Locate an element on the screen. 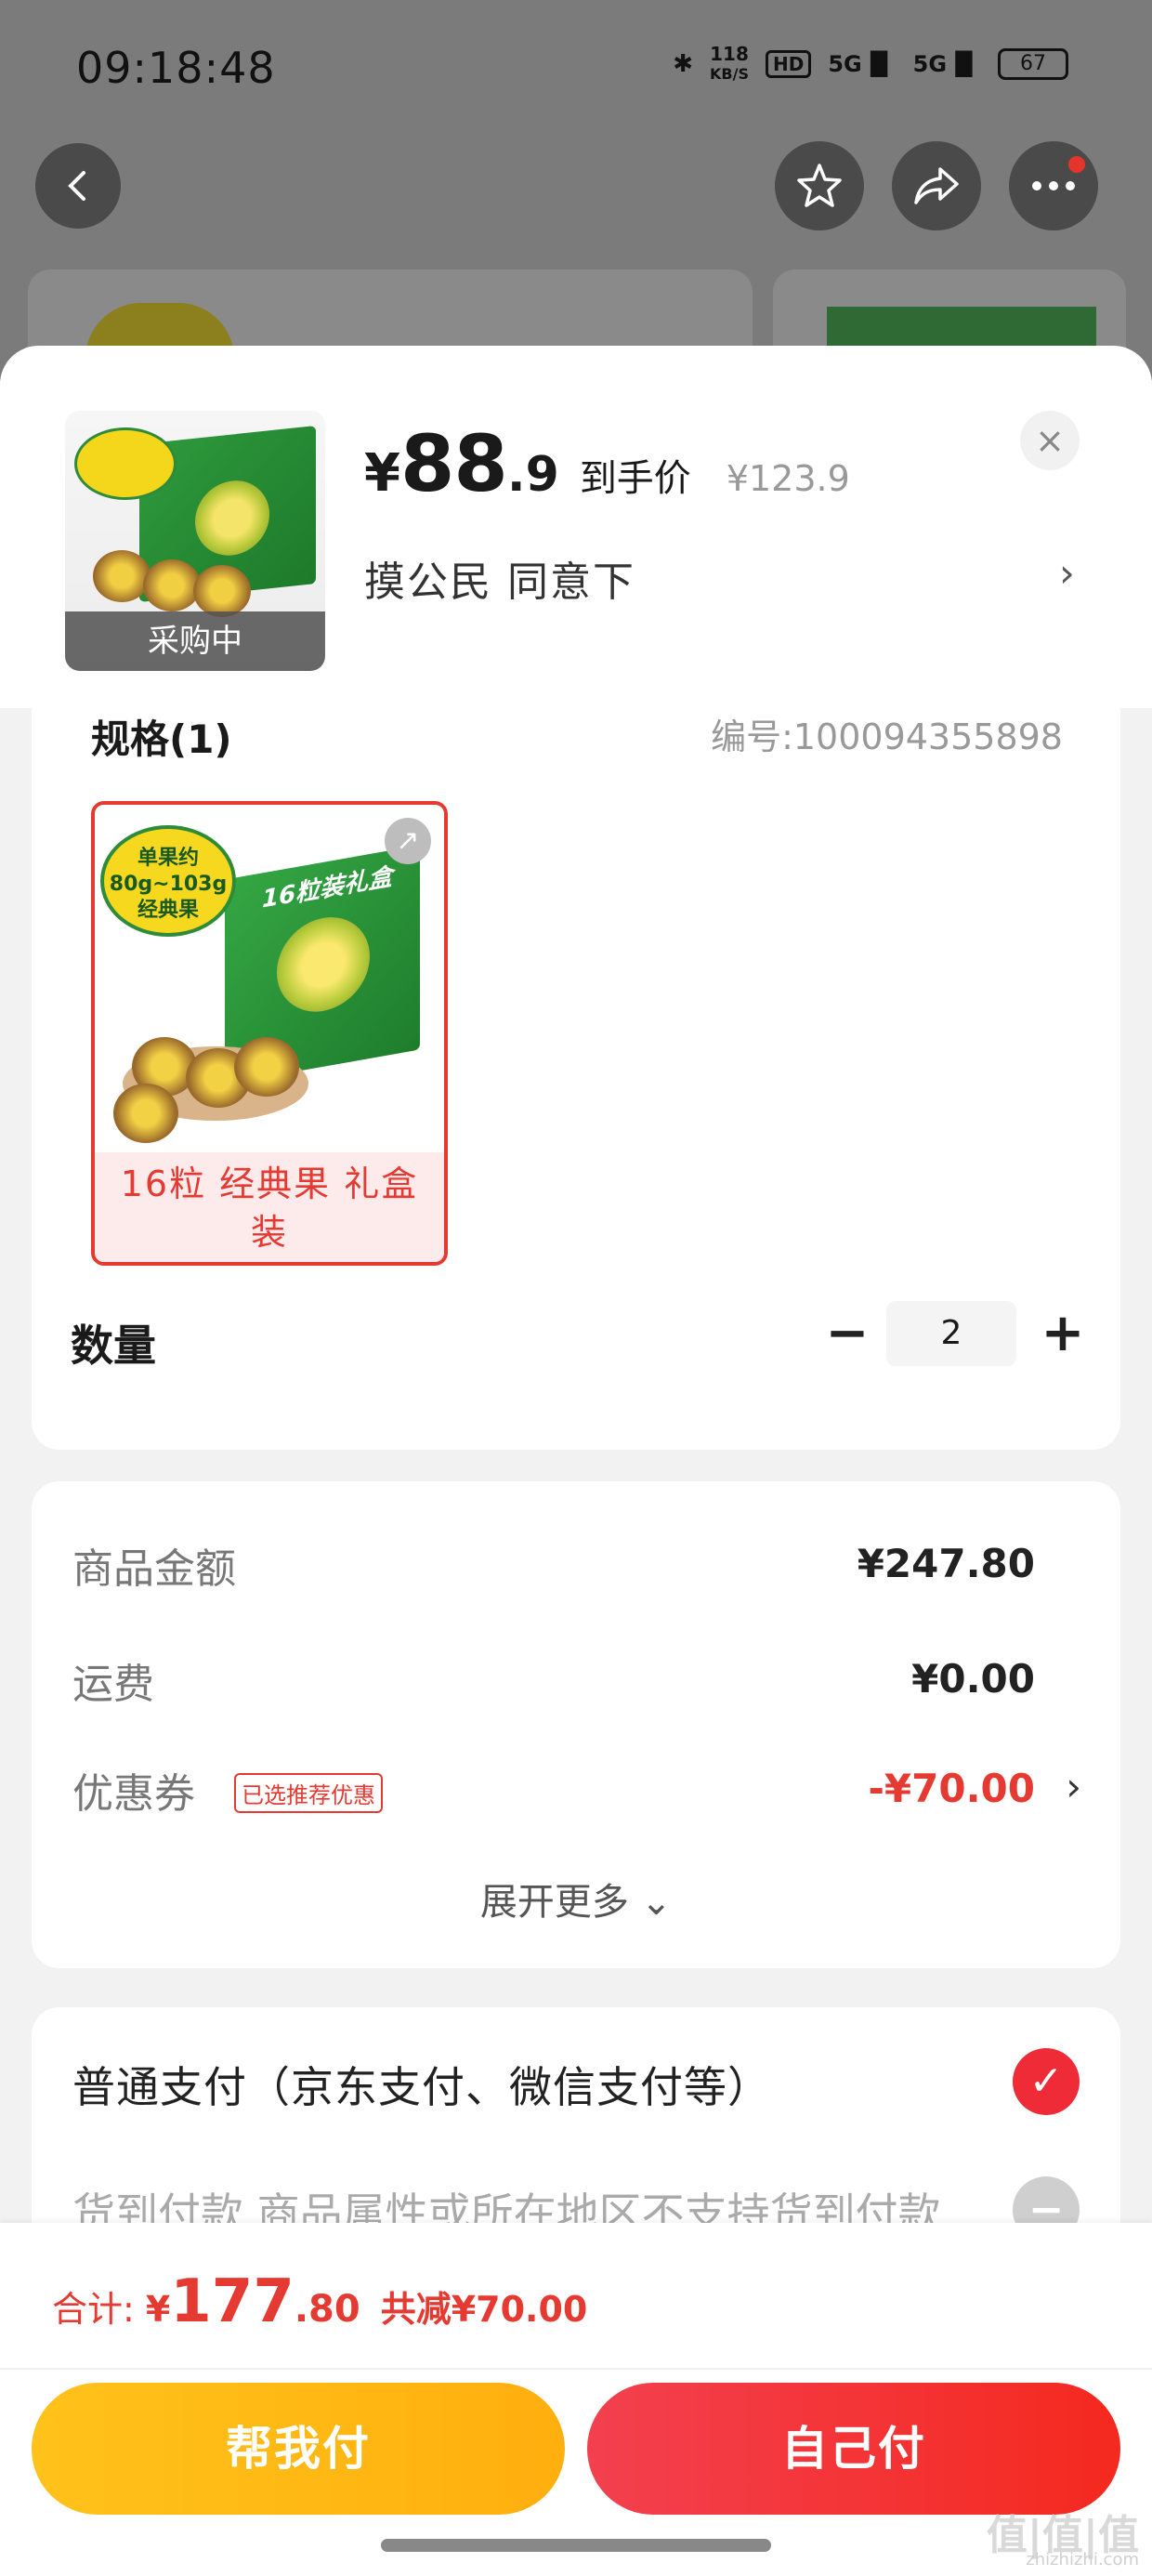  divider is located at coordinates (576, 2369).